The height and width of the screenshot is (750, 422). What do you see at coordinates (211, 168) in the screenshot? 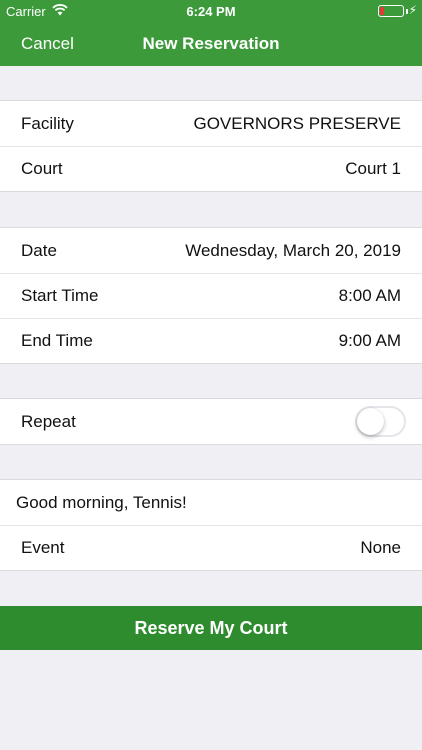
I see `court-row: Court Court 1` at bounding box center [211, 168].